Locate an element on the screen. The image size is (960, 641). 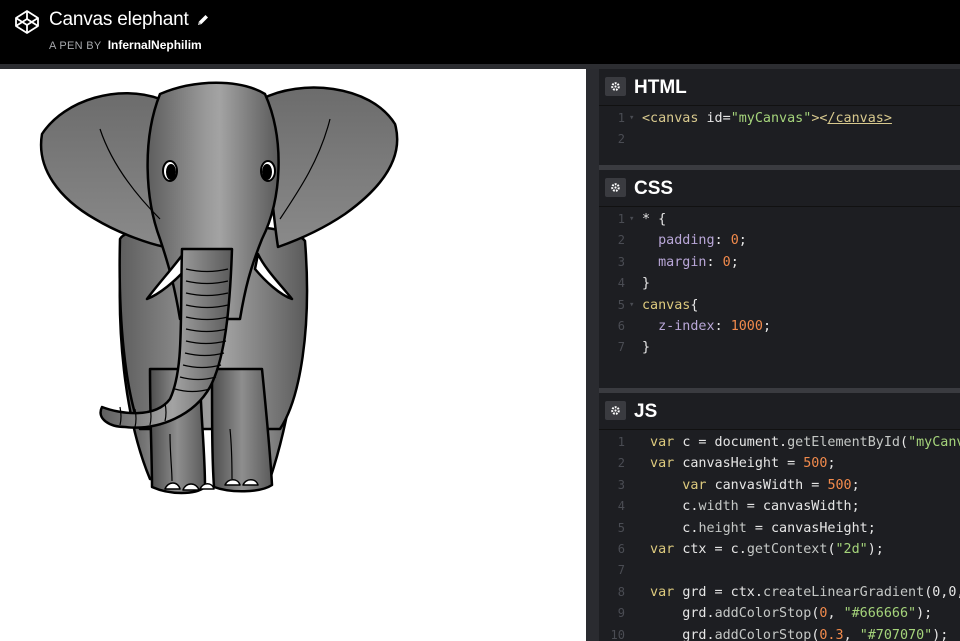
code-text: var c = document.getElementById("myCanva is located at coordinates (801, 442).